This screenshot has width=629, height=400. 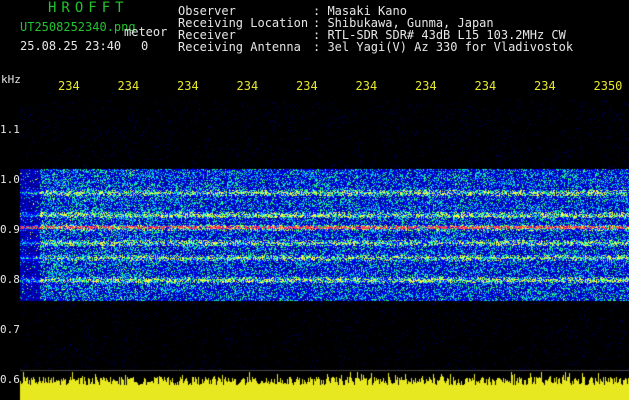 What do you see at coordinates (10, 179) in the screenshot?
I see `y-tick-label: 1.0` at bounding box center [10, 179].